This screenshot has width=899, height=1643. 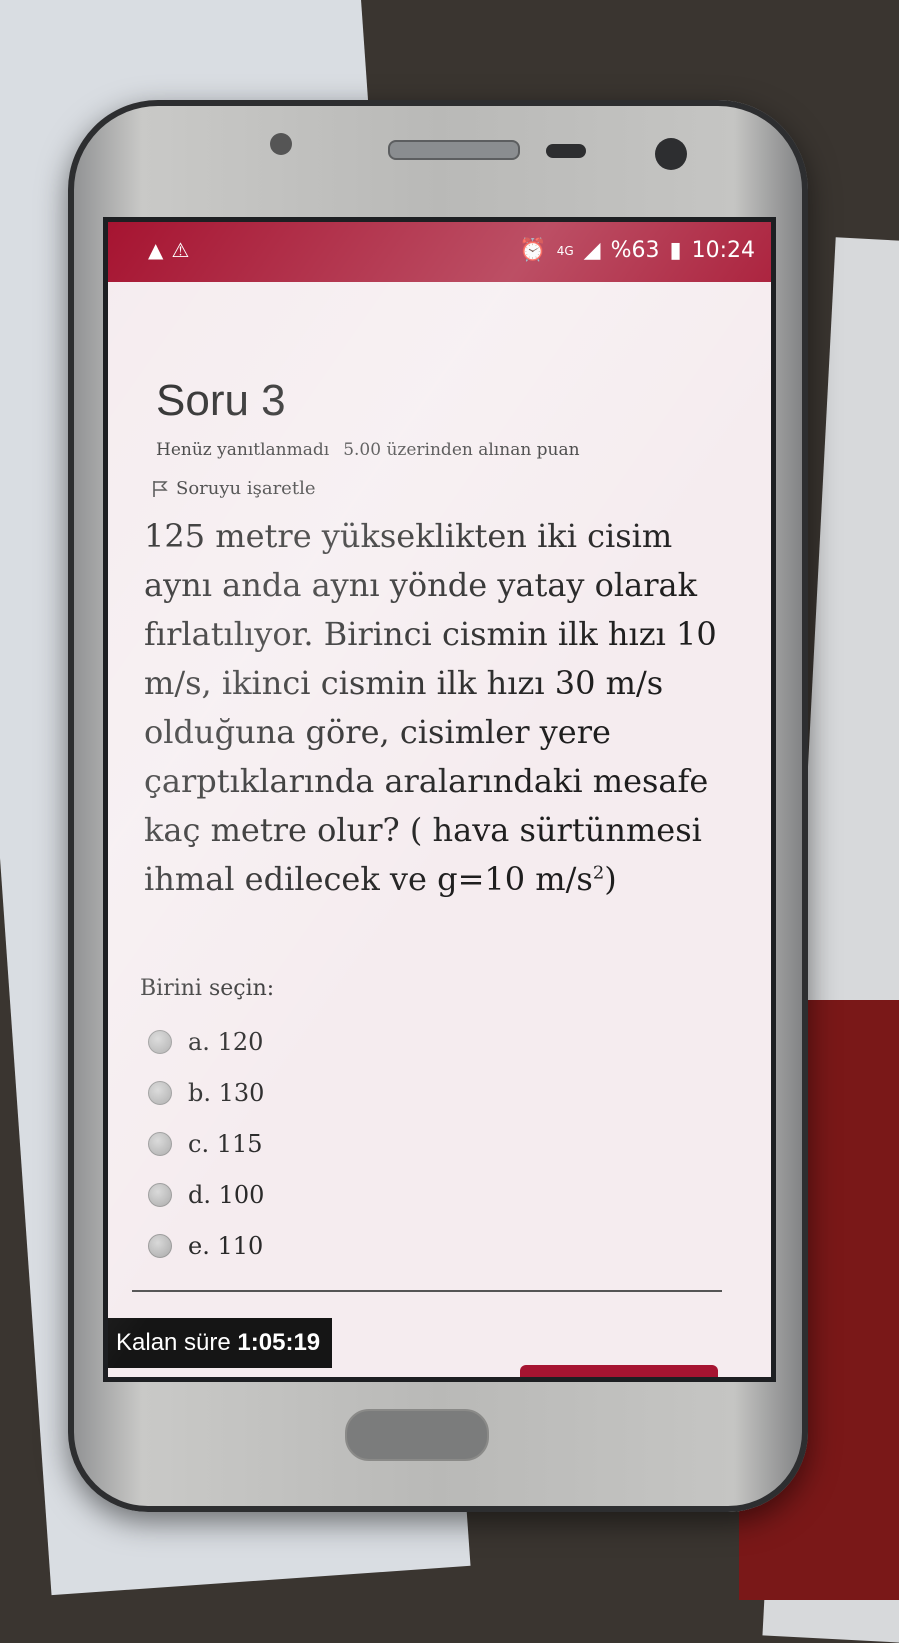 I want to click on answer-options: a. 120 b. 130 c. 115 d. 100 e. 110, so click(x=206, y=1143).